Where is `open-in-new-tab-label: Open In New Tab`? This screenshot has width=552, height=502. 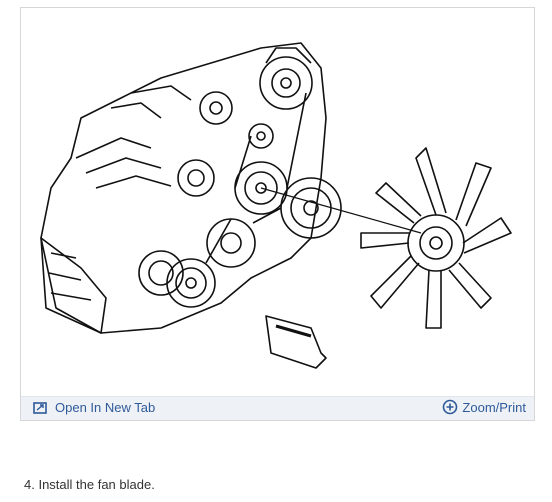 open-in-new-tab-label: Open In New Tab is located at coordinates (105, 407).